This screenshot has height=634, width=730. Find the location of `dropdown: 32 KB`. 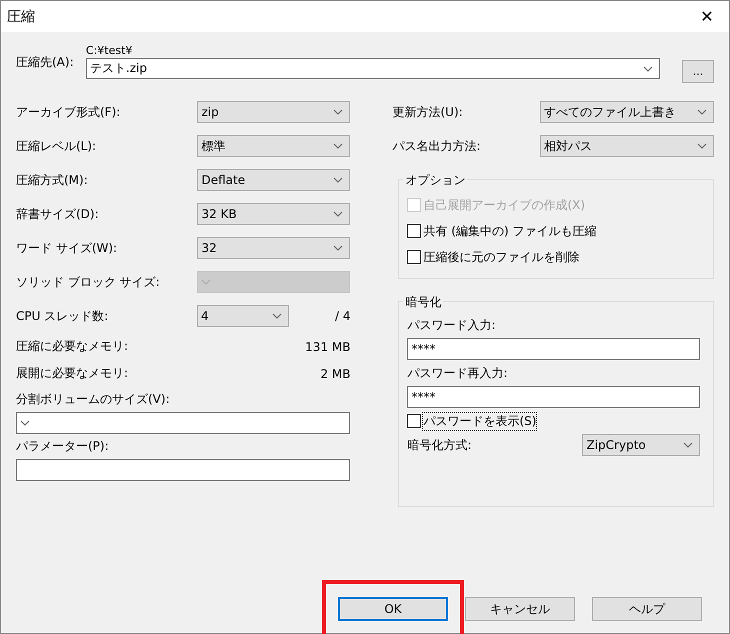

dropdown: 32 KB is located at coordinates (273, 214).